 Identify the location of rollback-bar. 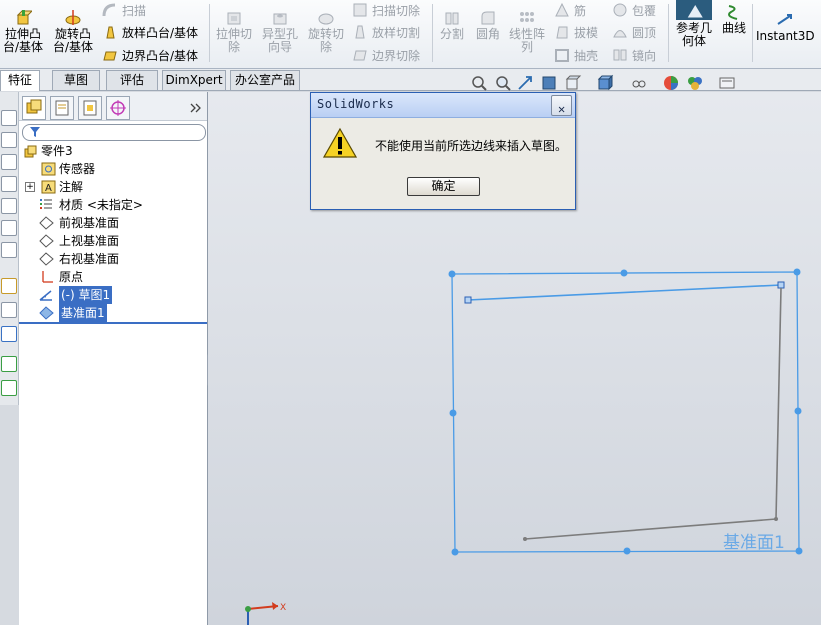
(113, 323).